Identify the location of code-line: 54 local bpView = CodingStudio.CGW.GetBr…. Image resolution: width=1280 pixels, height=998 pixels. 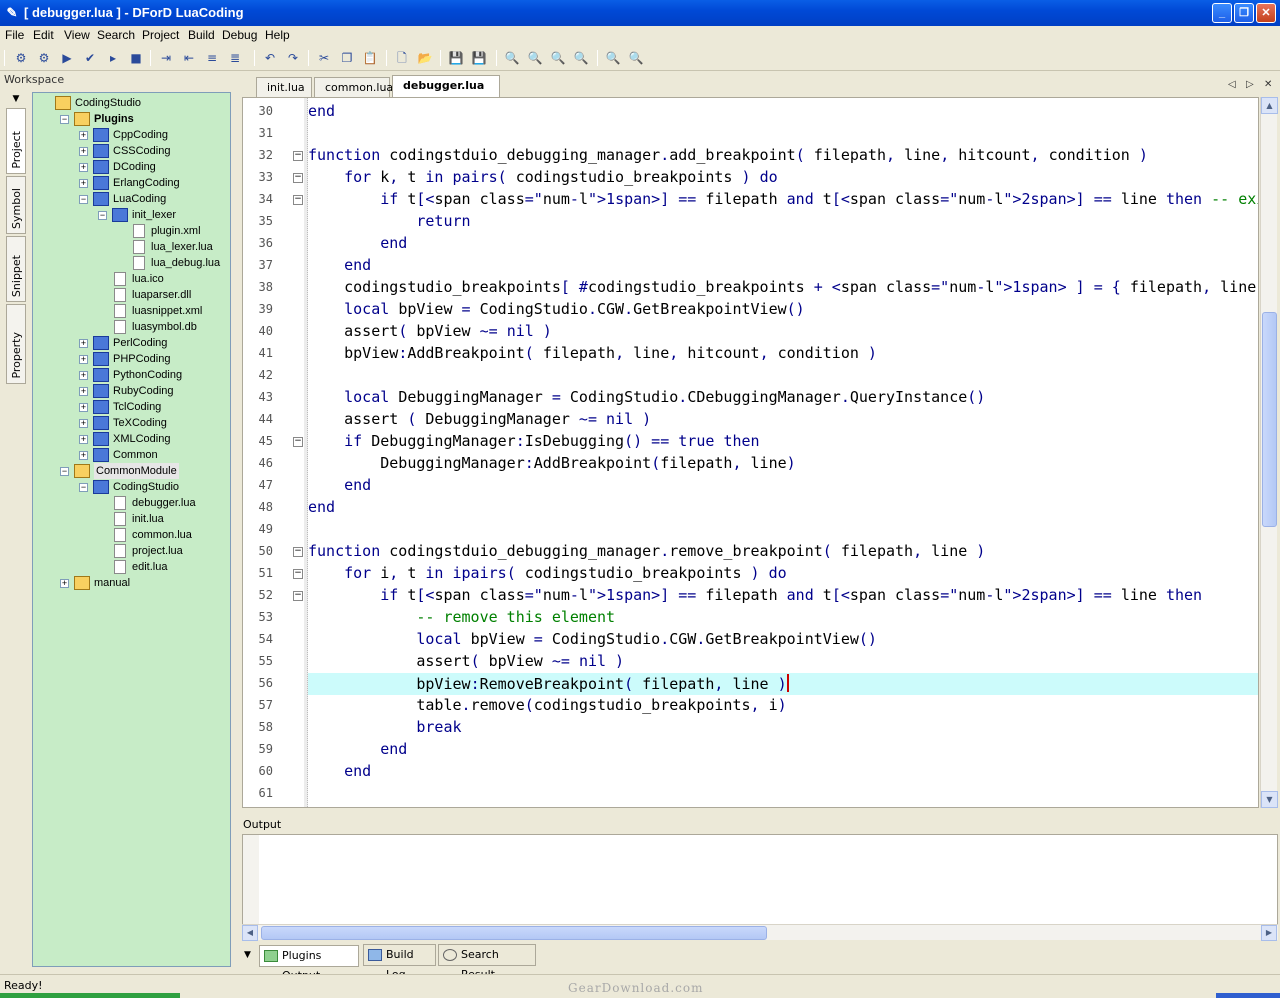
(750, 640).